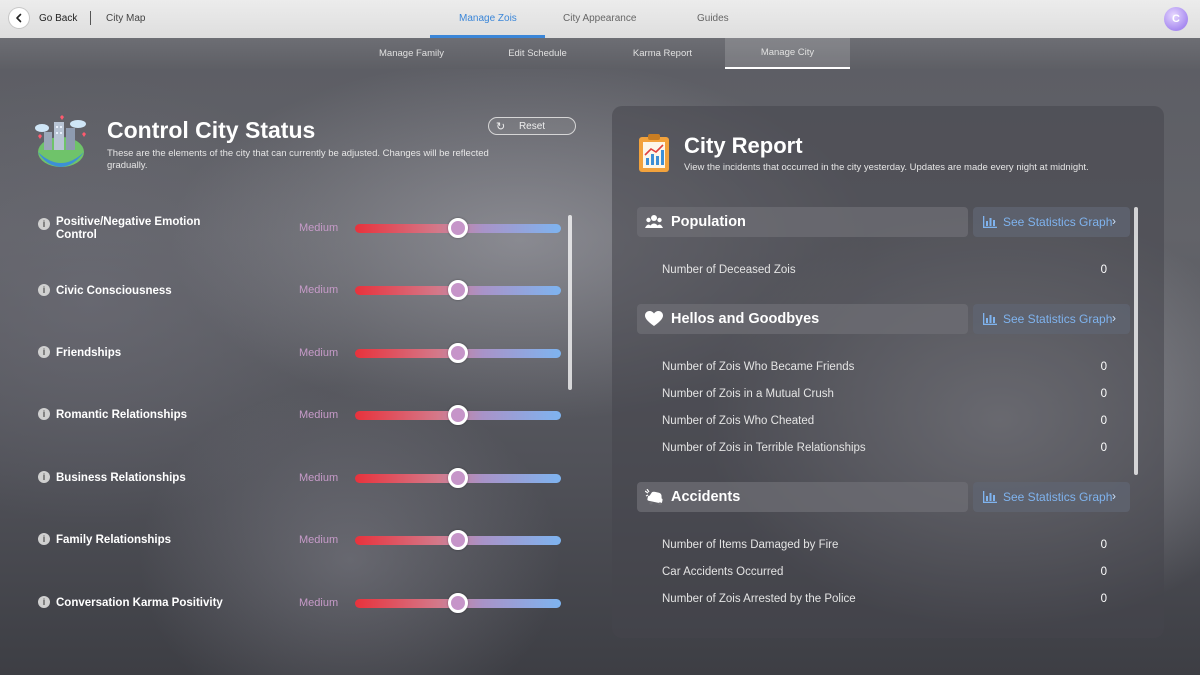  I want to click on stat-row: Number of Items Damaged by Fire 0, so click(884, 547).